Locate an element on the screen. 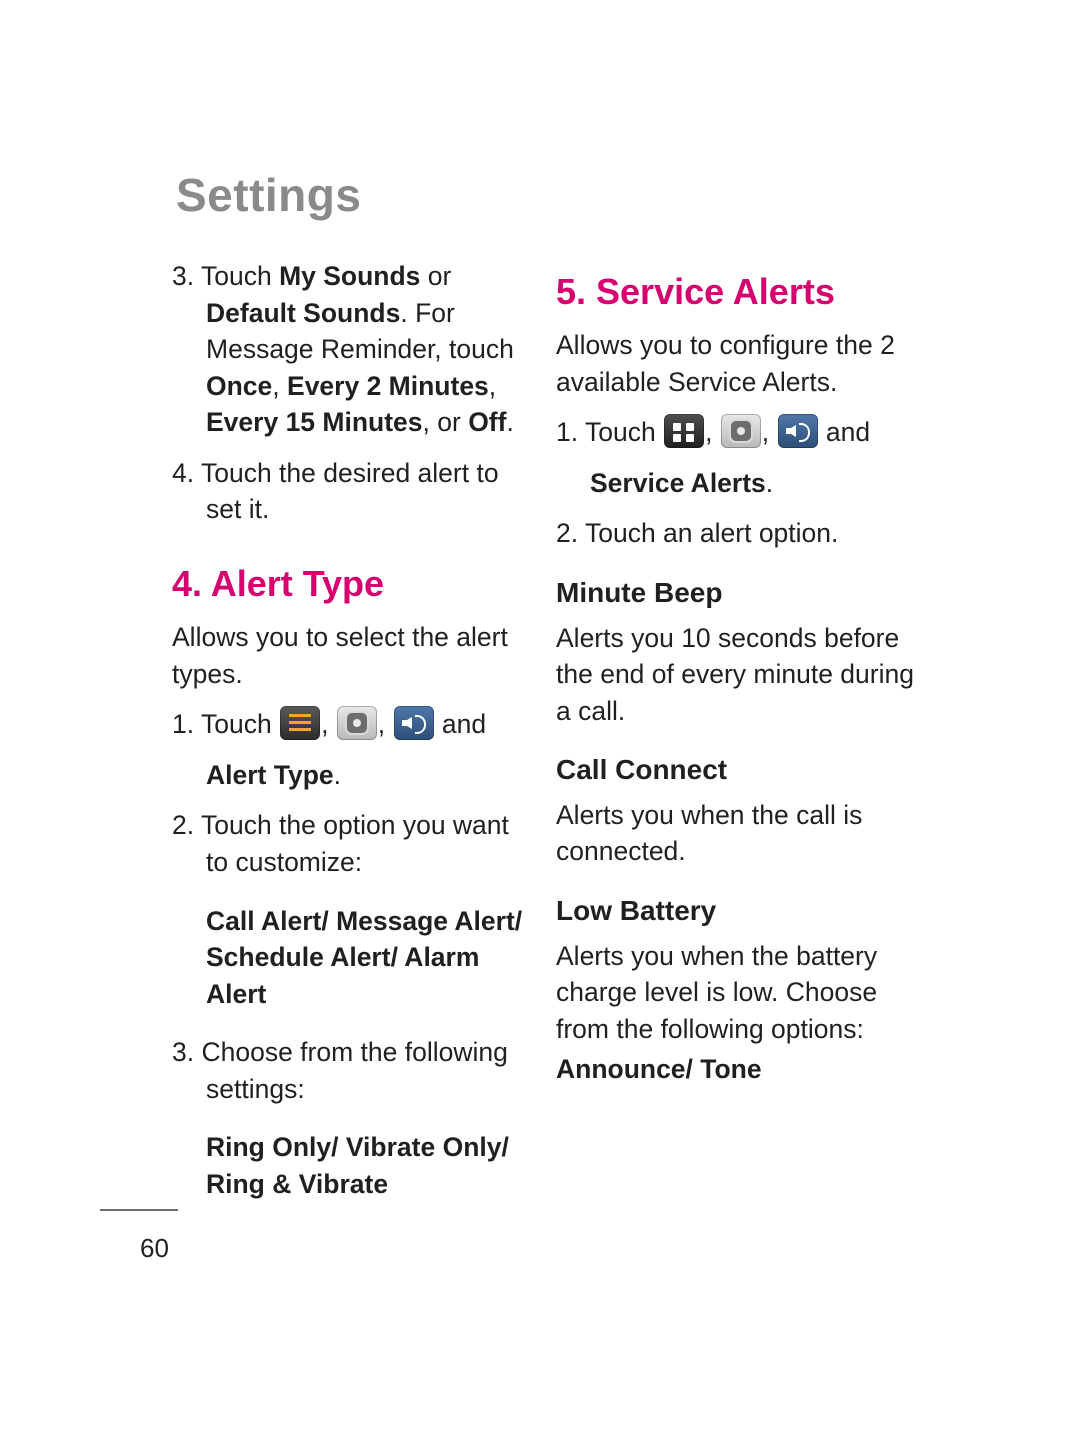 Image resolution: width=1080 pixels, height=1430 pixels. alert-type-comma-1: , is located at coordinates (328, 724).